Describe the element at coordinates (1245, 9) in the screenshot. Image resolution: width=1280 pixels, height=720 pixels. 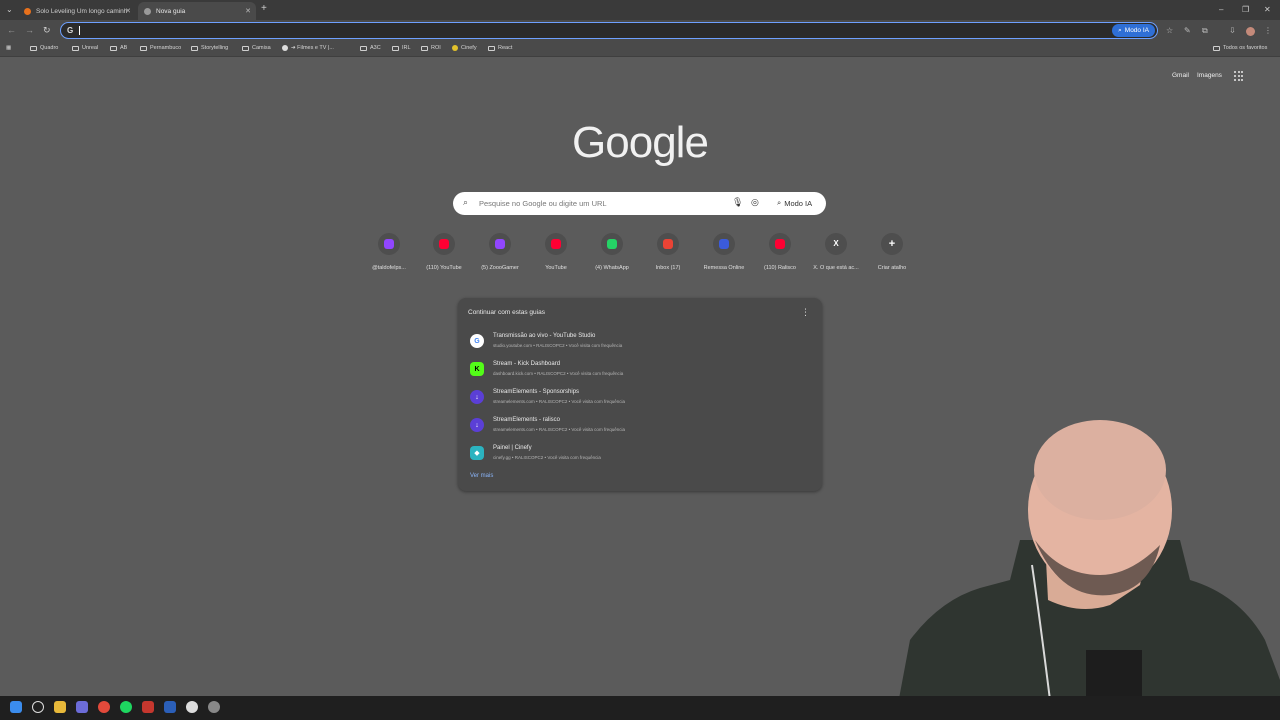
I see `maximize-icon: ❐` at that location.